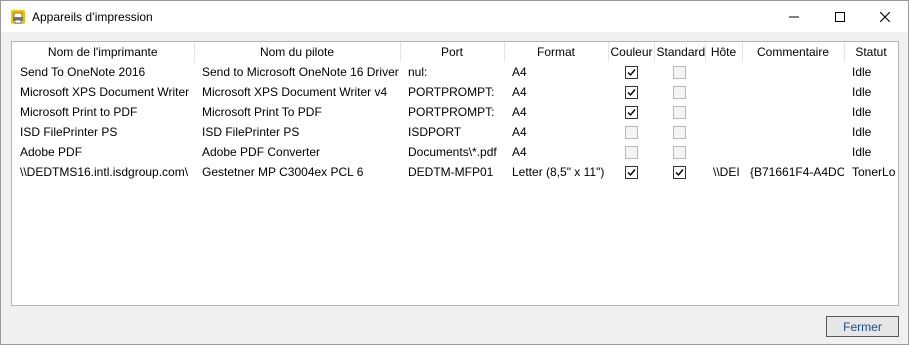 This screenshot has width=909, height=345. What do you see at coordinates (631, 52) in the screenshot?
I see `column-header-color: Couleur` at bounding box center [631, 52].